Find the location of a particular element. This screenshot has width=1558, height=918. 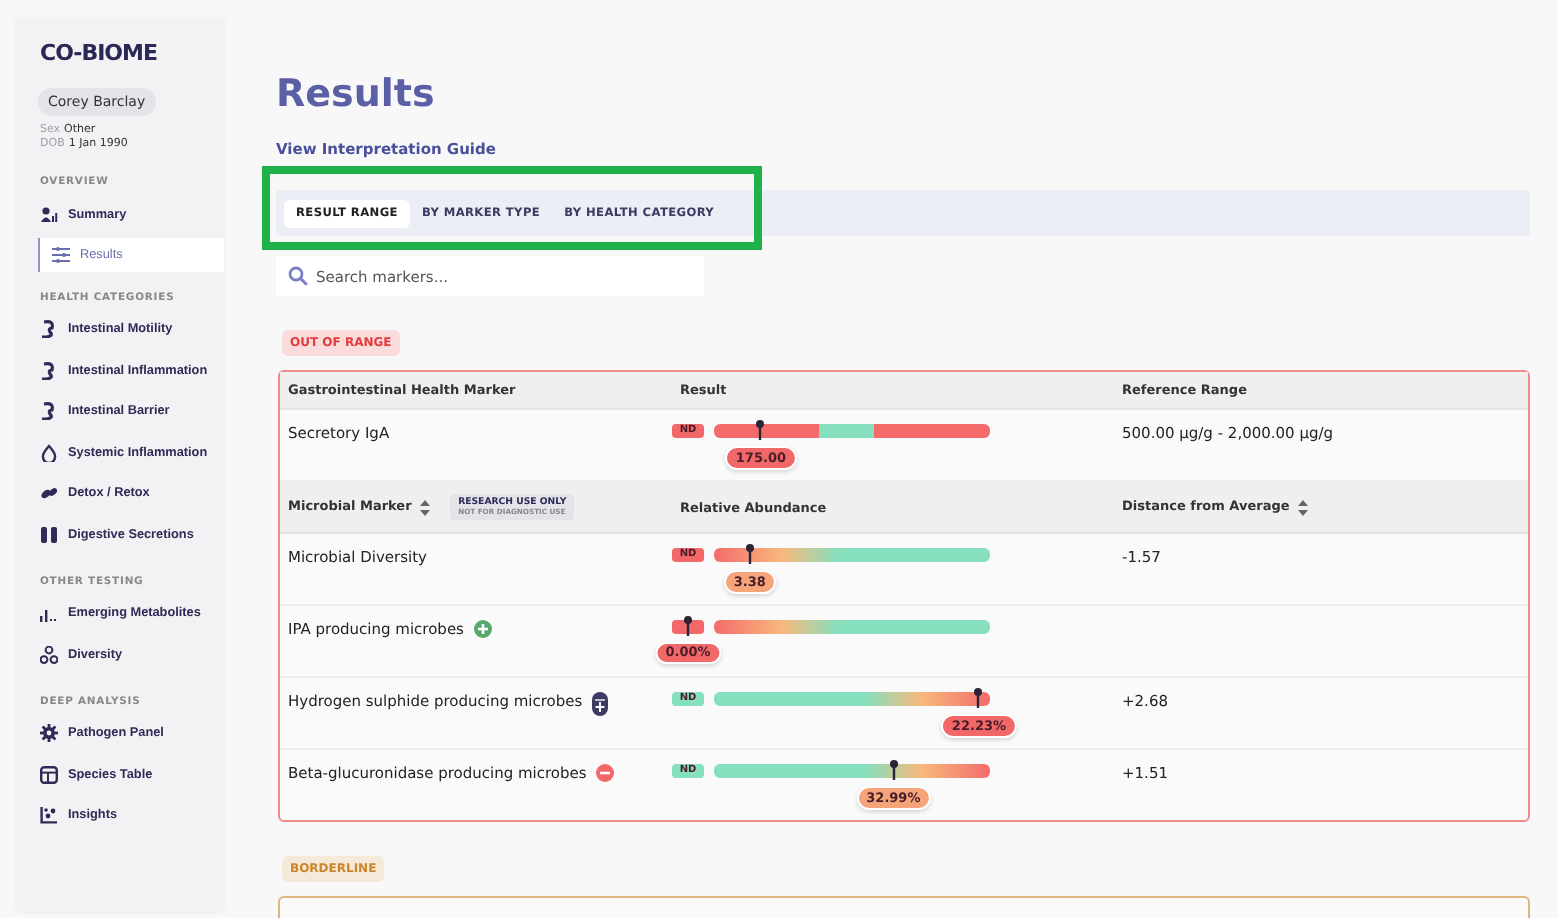

gear-icon is located at coordinates (49, 733).